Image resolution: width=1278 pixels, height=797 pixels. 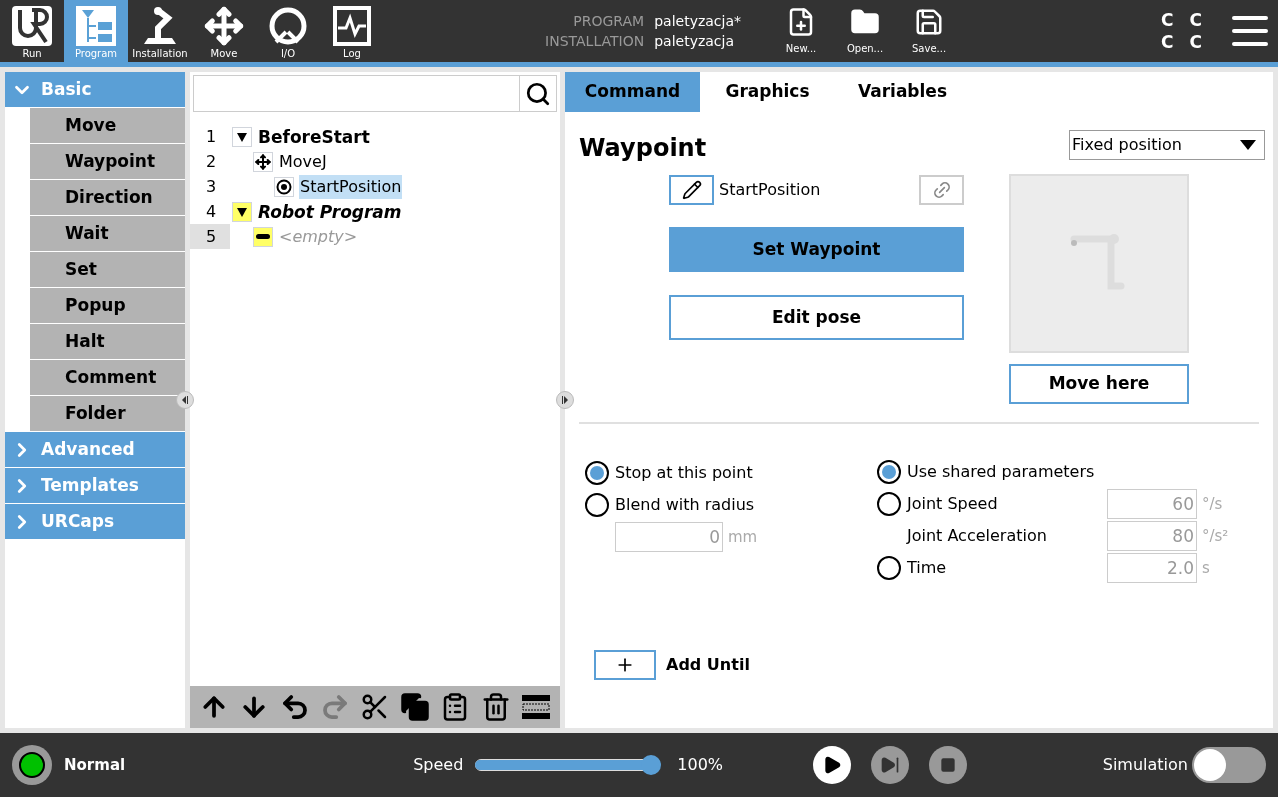 I want to click on nav-tab: Installation, so click(x=160, y=31).